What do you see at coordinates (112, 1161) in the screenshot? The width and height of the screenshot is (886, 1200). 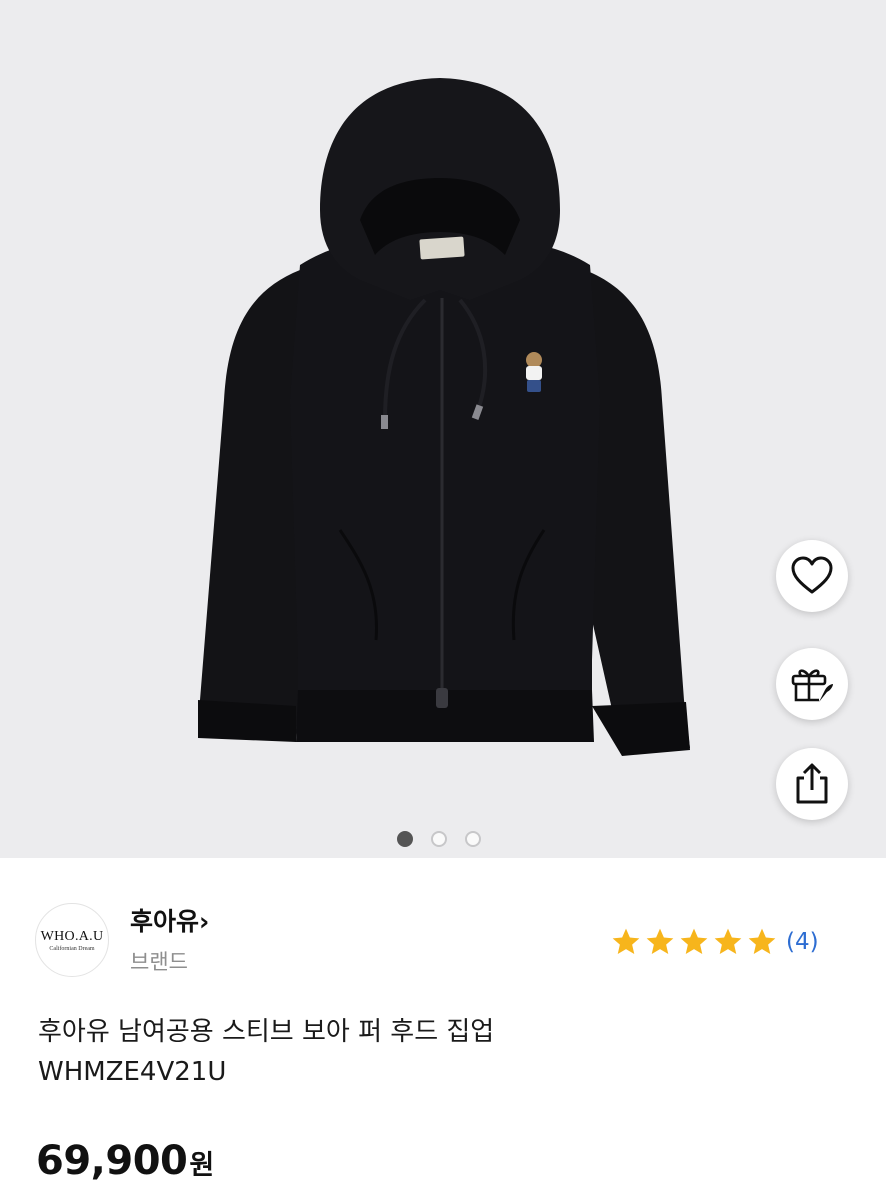 I see `price-amount: 69,900` at bounding box center [112, 1161].